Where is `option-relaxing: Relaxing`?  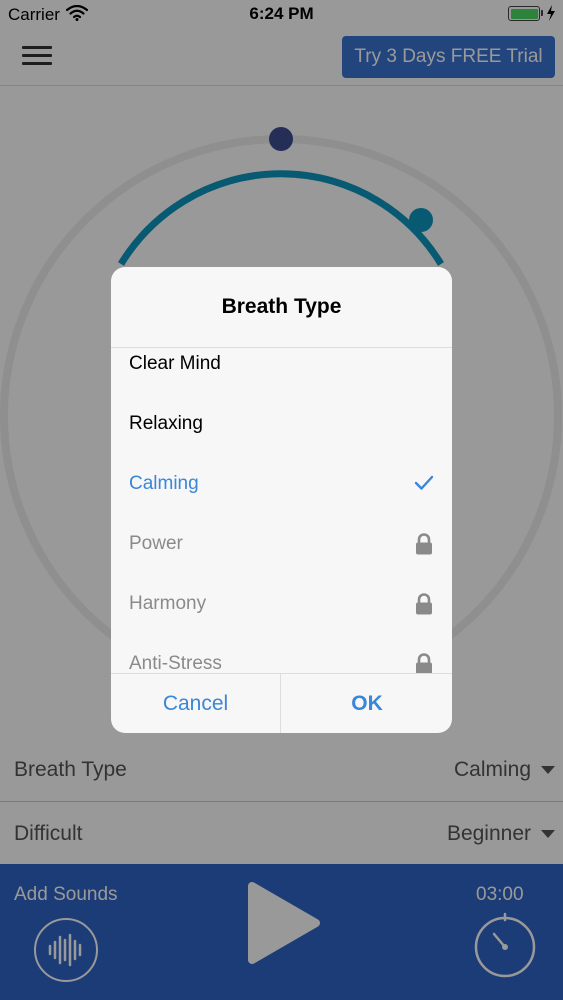
option-relaxing: Relaxing is located at coordinates (281, 423).